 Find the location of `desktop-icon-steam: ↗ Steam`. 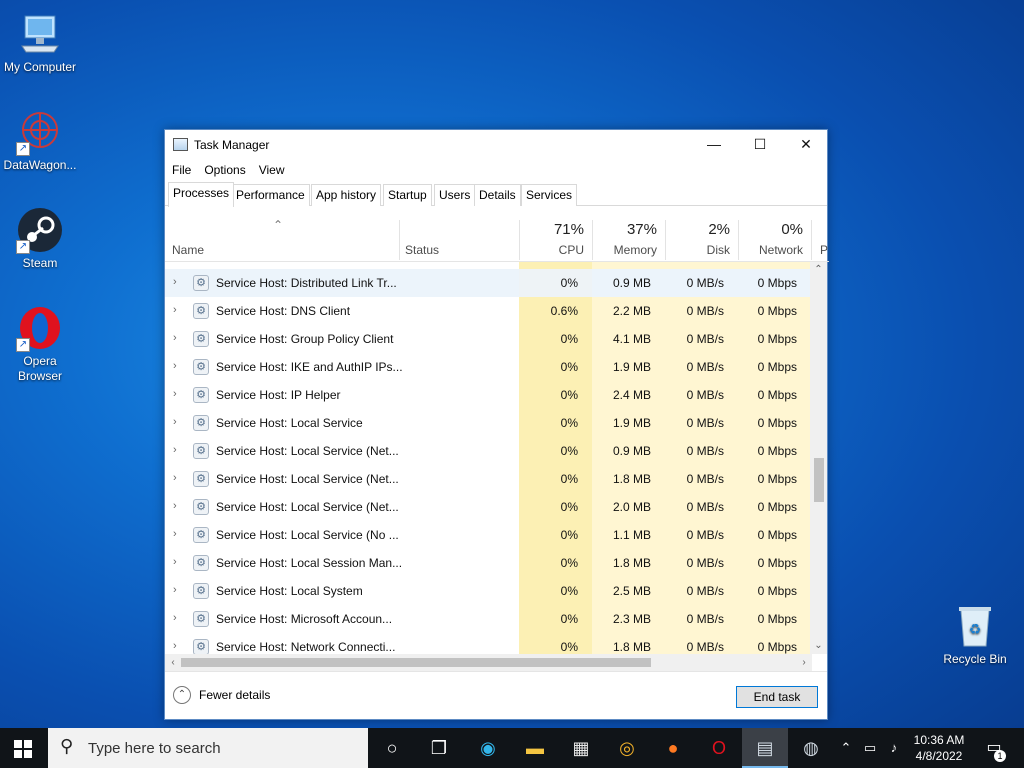

desktop-icon-steam: ↗ Steam is located at coordinates (40, 238).